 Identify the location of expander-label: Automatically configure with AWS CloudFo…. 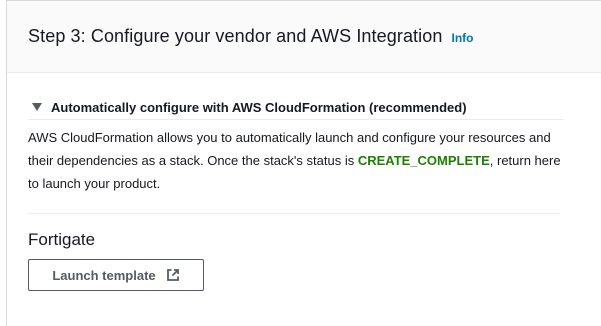
(259, 107).